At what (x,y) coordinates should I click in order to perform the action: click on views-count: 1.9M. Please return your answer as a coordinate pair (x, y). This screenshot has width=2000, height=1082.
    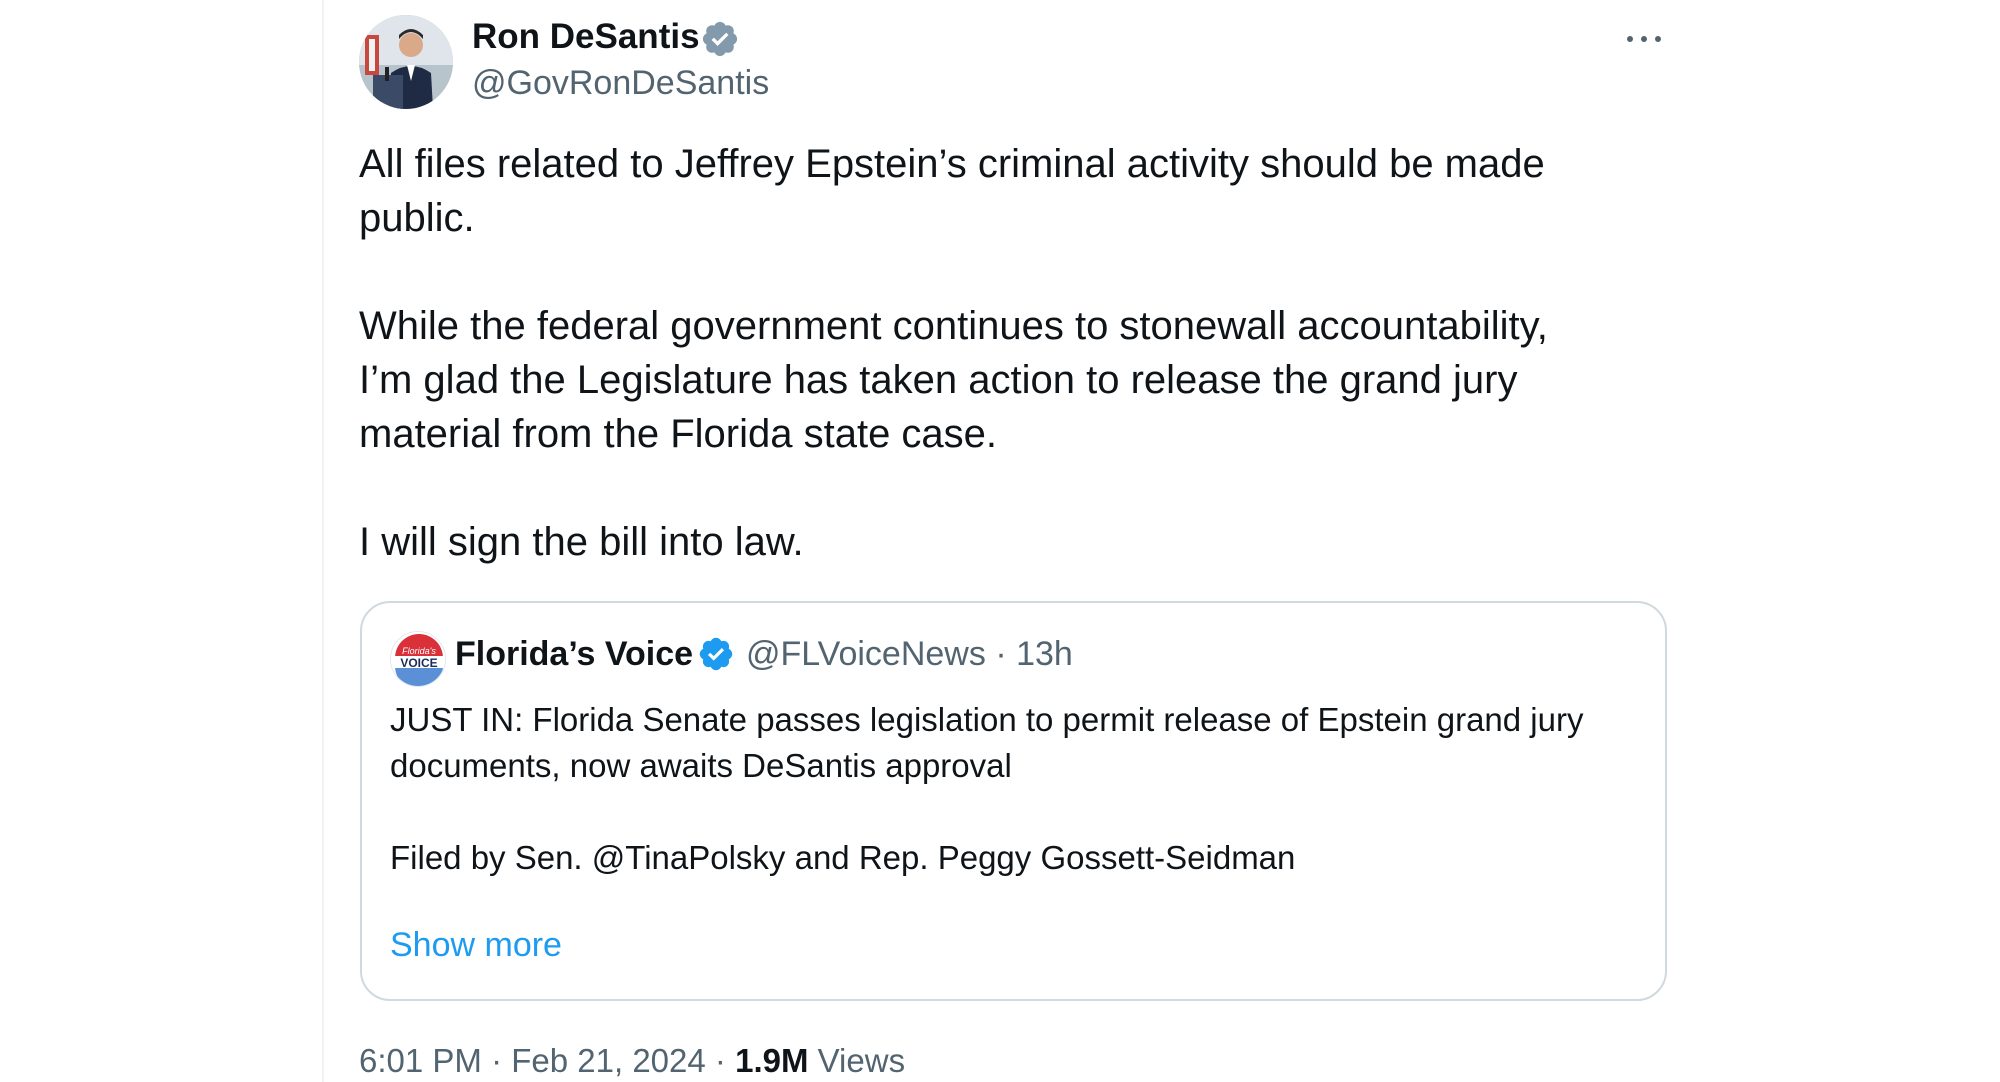
    Looking at the image, I should click on (771, 1060).